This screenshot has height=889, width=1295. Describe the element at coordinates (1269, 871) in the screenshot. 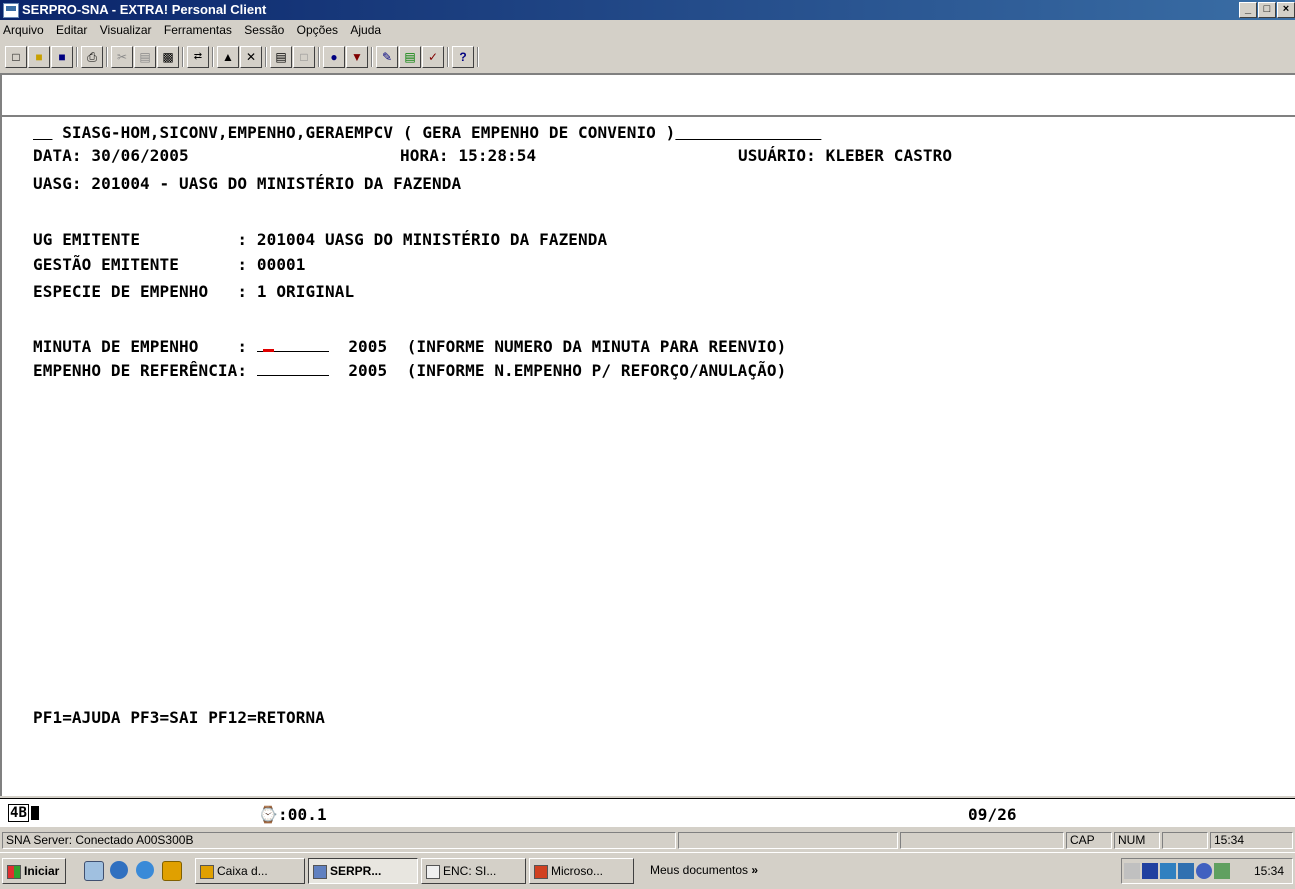

I see `clock: 15:34` at that location.